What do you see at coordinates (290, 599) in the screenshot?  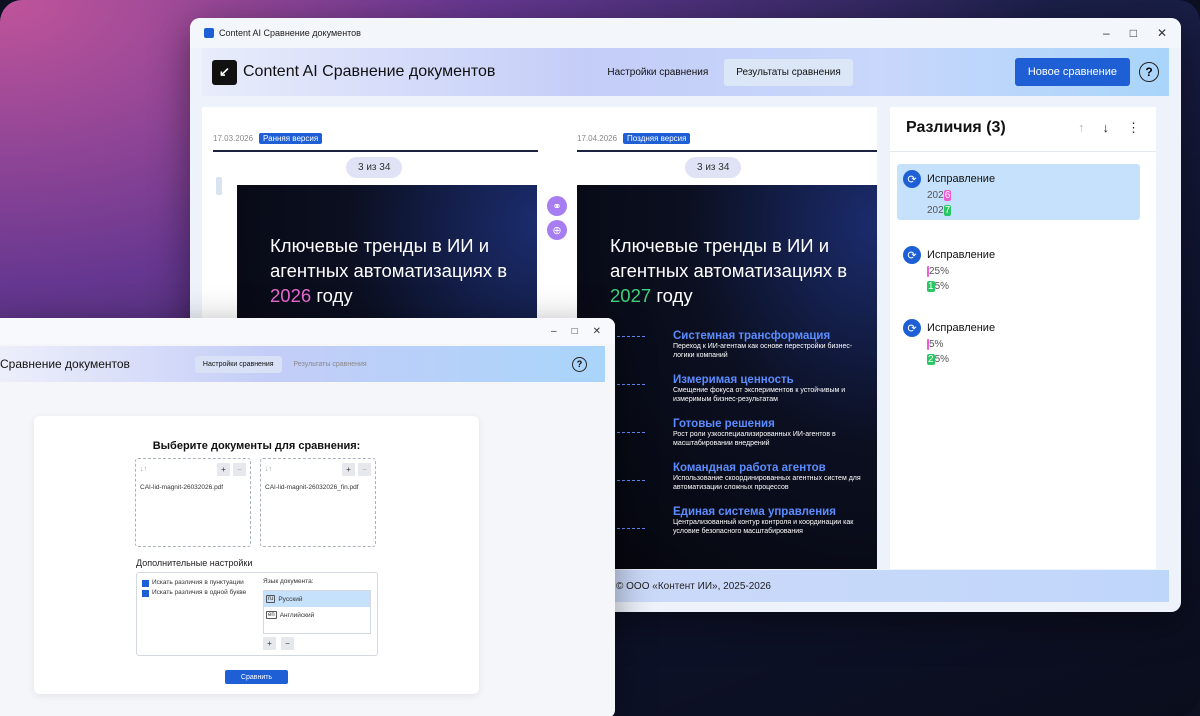 I see `lang-name: Русский` at bounding box center [290, 599].